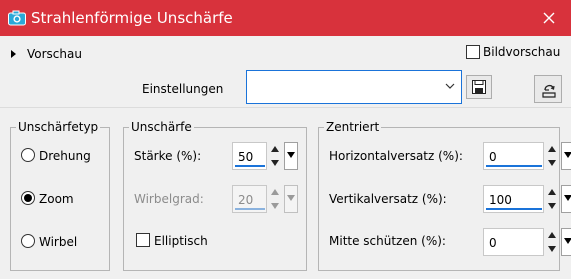 Image resolution: width=571 pixels, height=279 pixels. What do you see at coordinates (396, 156) in the screenshot?
I see `h-offset-label: Horizontalversatz (%):` at bounding box center [396, 156].